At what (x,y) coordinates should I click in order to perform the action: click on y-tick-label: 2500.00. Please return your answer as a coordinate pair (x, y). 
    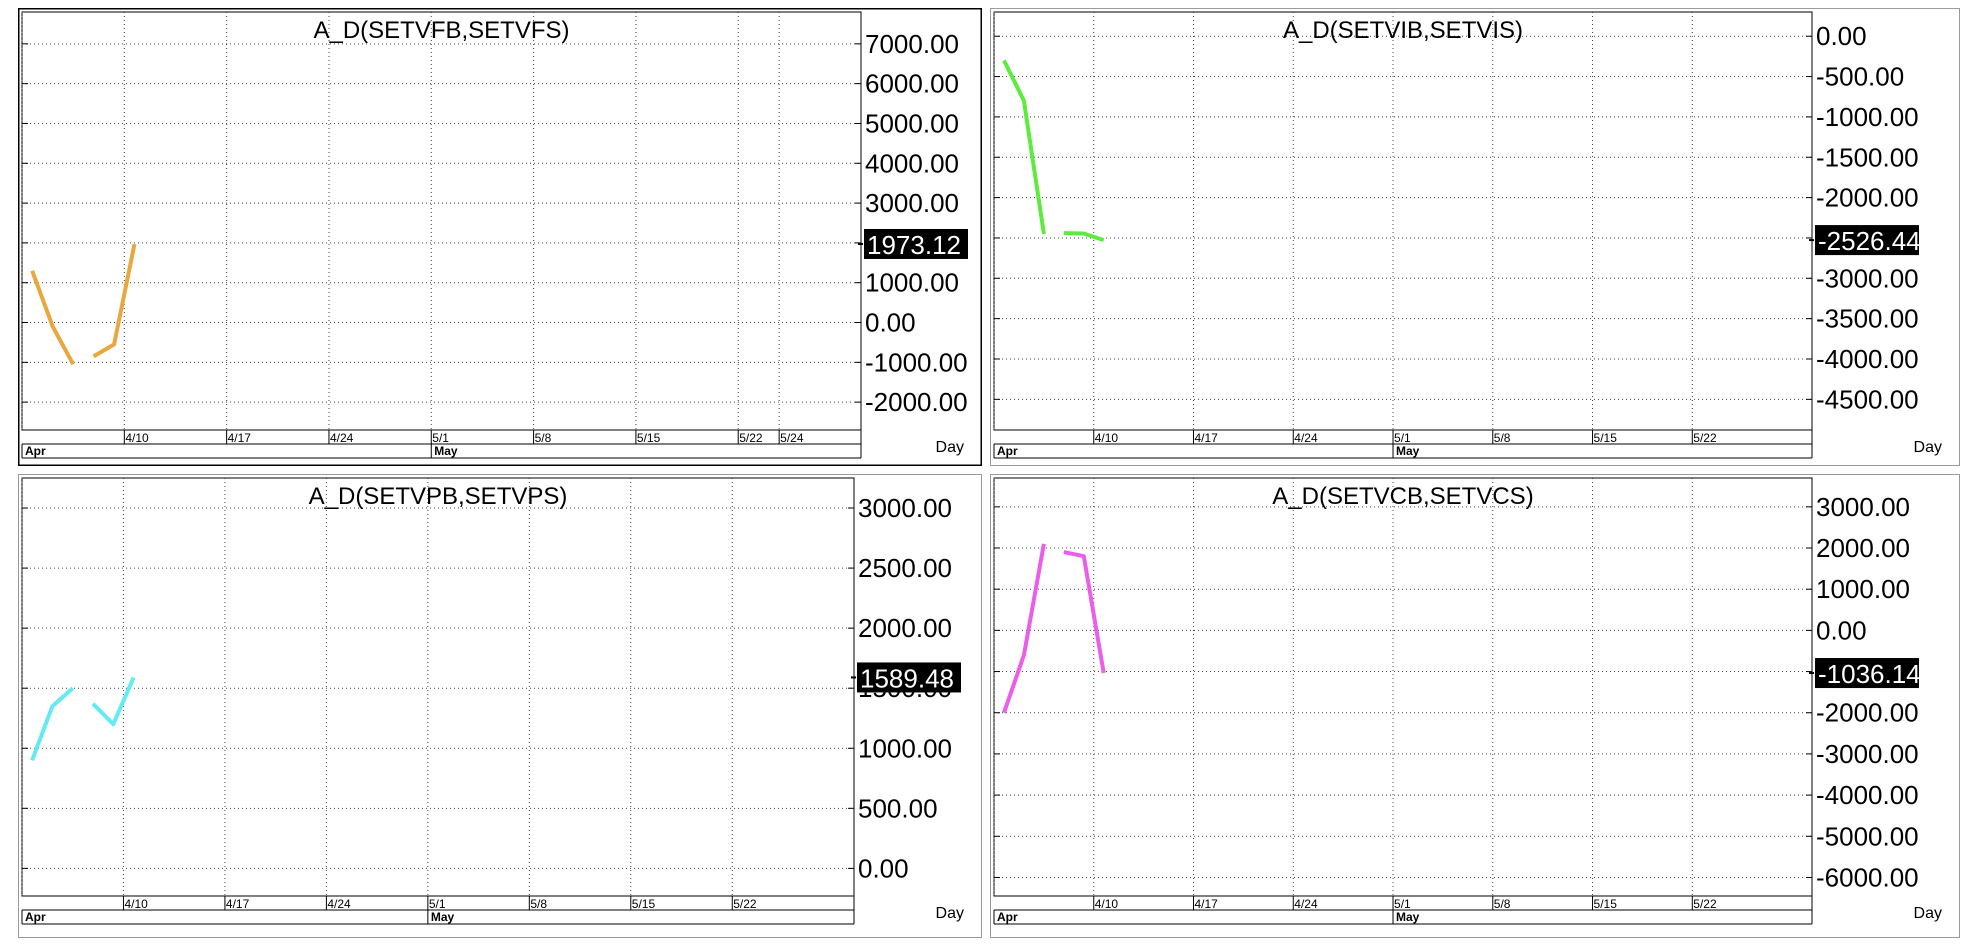
    Looking at the image, I should click on (905, 568).